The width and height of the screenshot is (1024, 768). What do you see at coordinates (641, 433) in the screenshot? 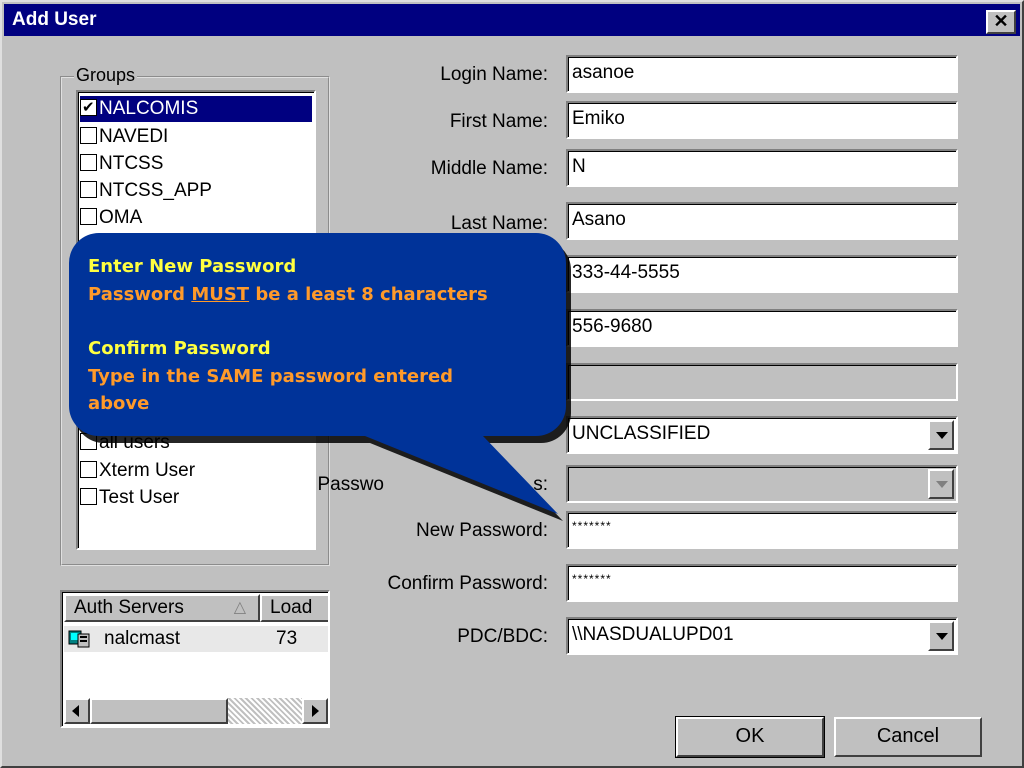
I see `classification-value: UNCLASSIFIED` at bounding box center [641, 433].